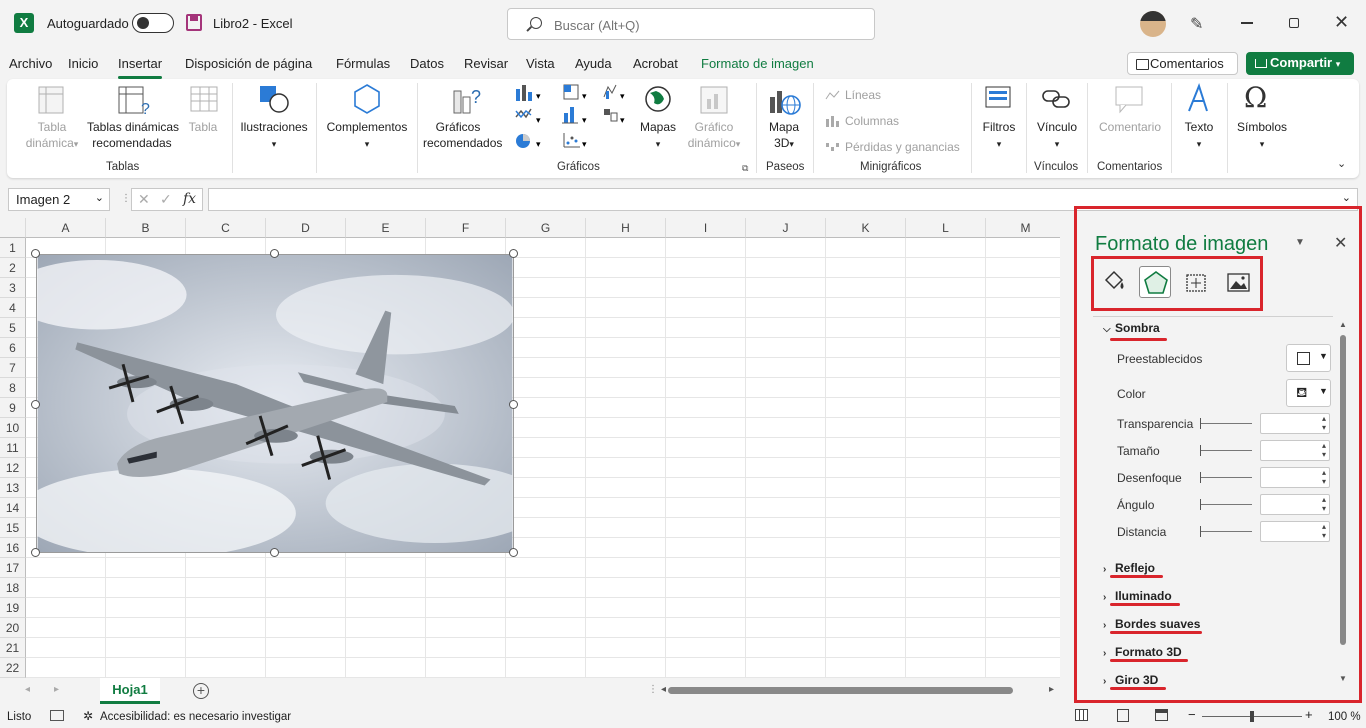 This screenshot has width=1366, height=728. What do you see at coordinates (1226, 477) in the screenshot?
I see `desenfoque-slider` at bounding box center [1226, 477].